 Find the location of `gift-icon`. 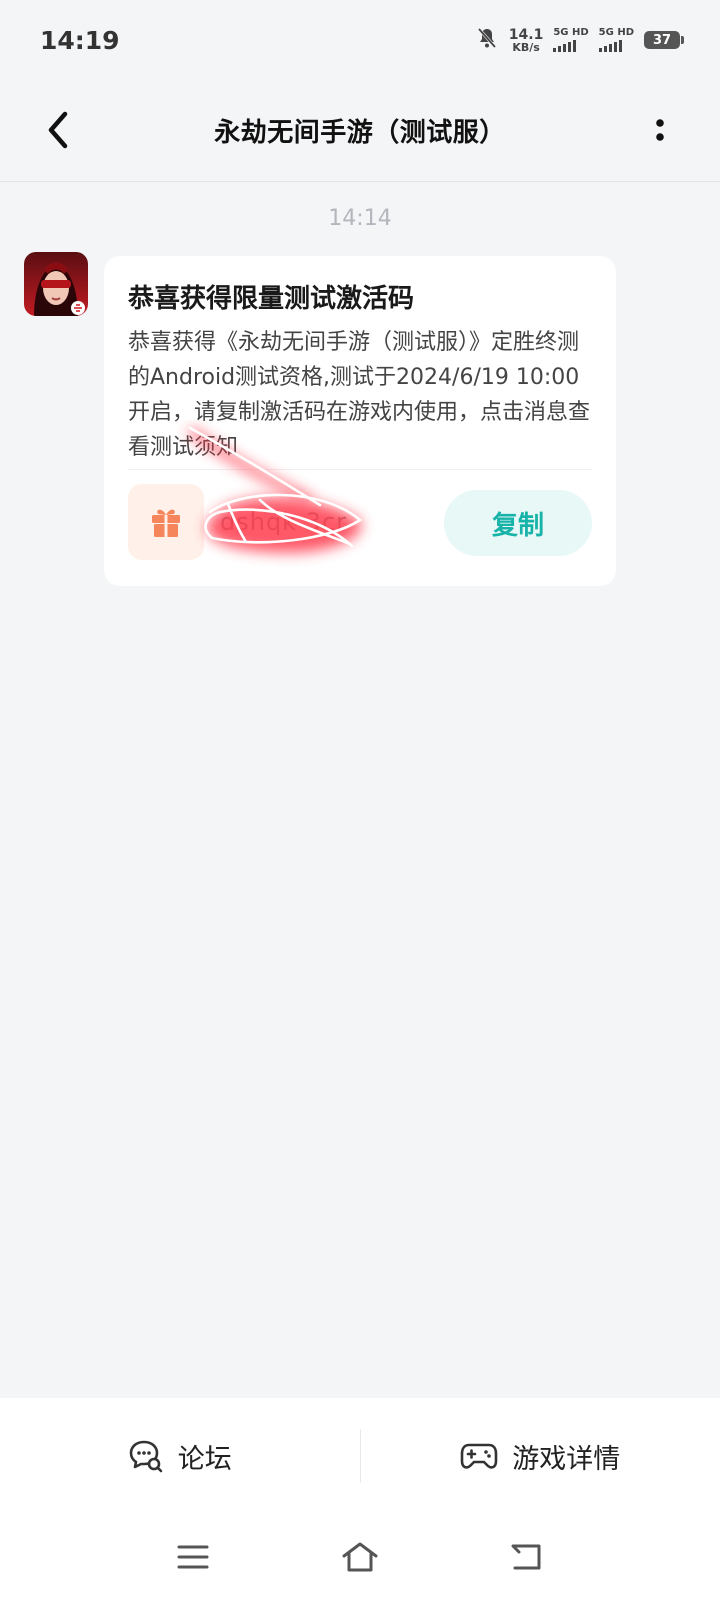

gift-icon is located at coordinates (166, 523).